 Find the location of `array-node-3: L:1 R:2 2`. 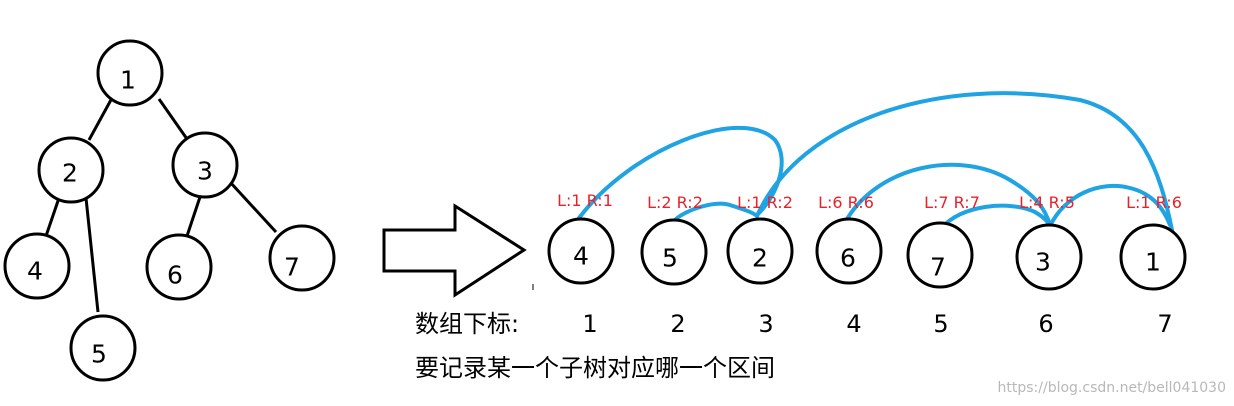

array-node-3: L:1 R:2 2 is located at coordinates (760, 239).